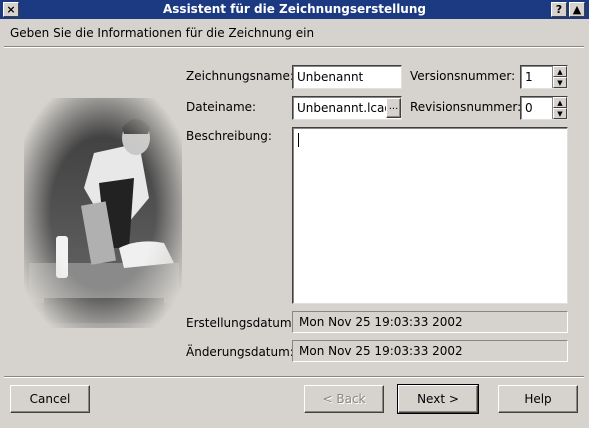 The image size is (589, 428). I want to click on window-title: Assistent für die Zeichnungserstellung, so click(294, 9).